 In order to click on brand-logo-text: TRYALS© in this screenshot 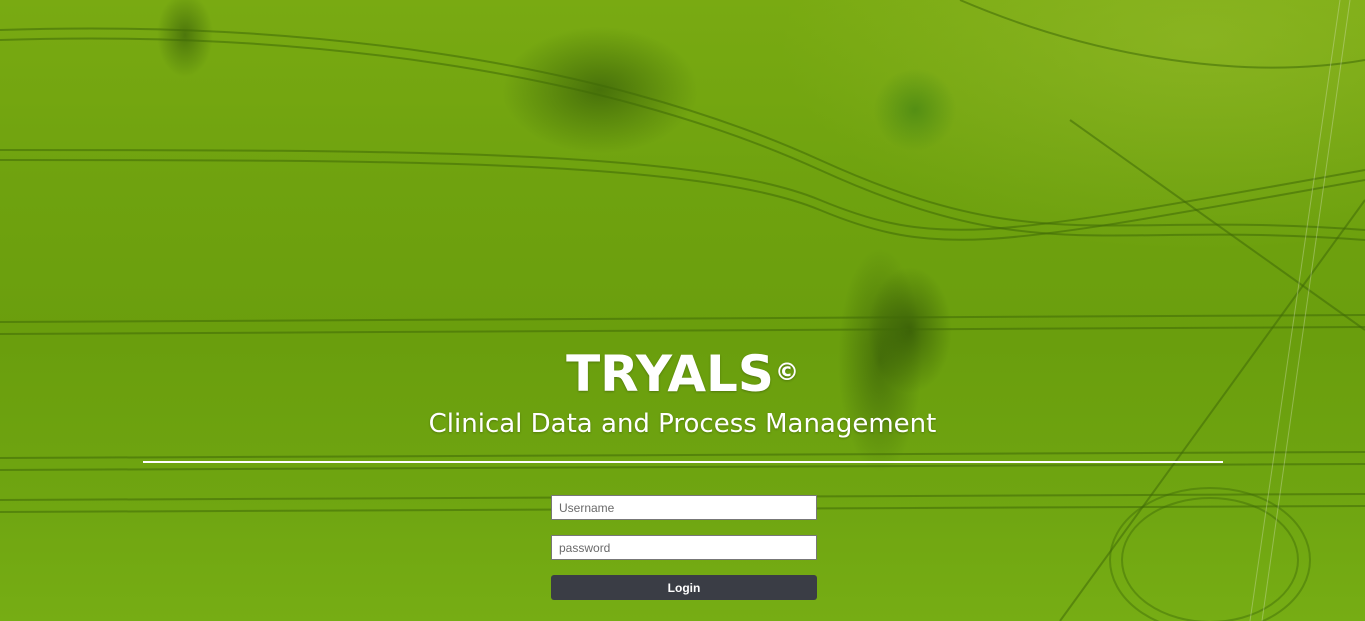, I will do `click(682, 374)`.